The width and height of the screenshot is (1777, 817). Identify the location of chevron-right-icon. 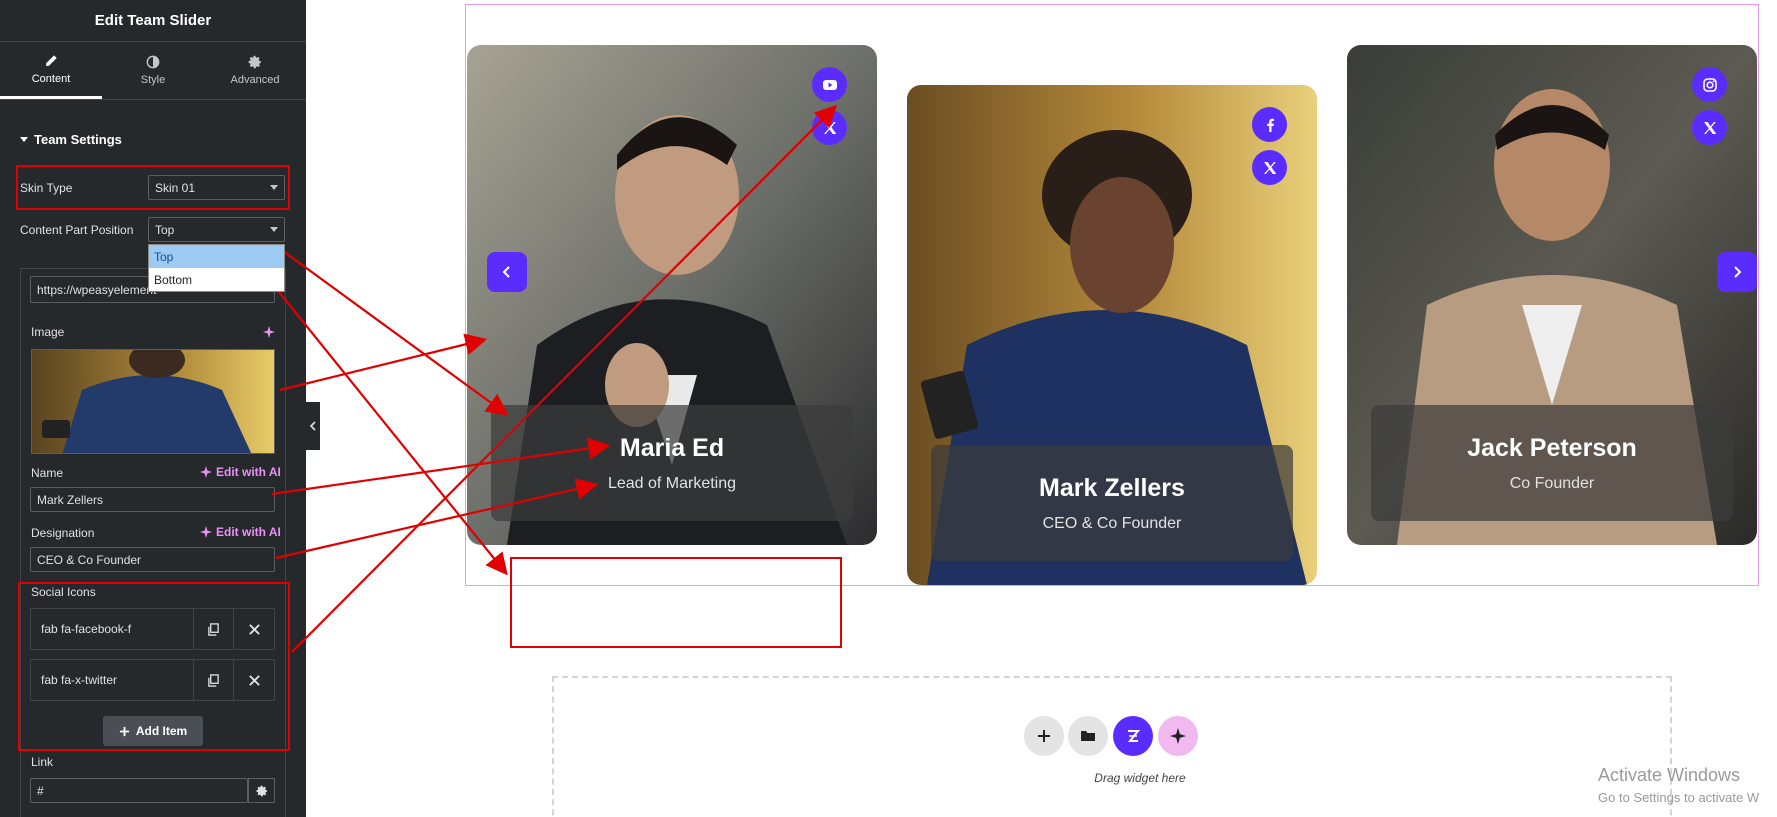
(1738, 272).